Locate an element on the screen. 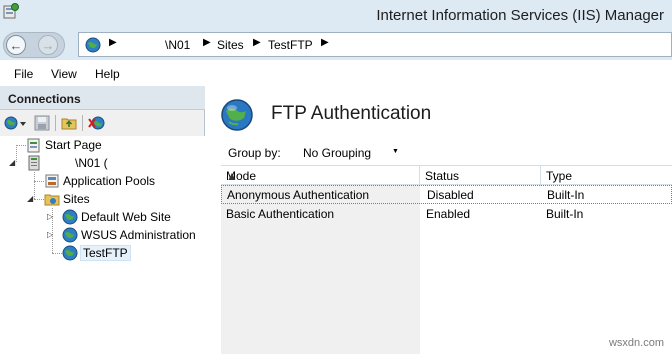 This screenshot has width=672, height=354. column-header-type: Type is located at coordinates (606, 176).